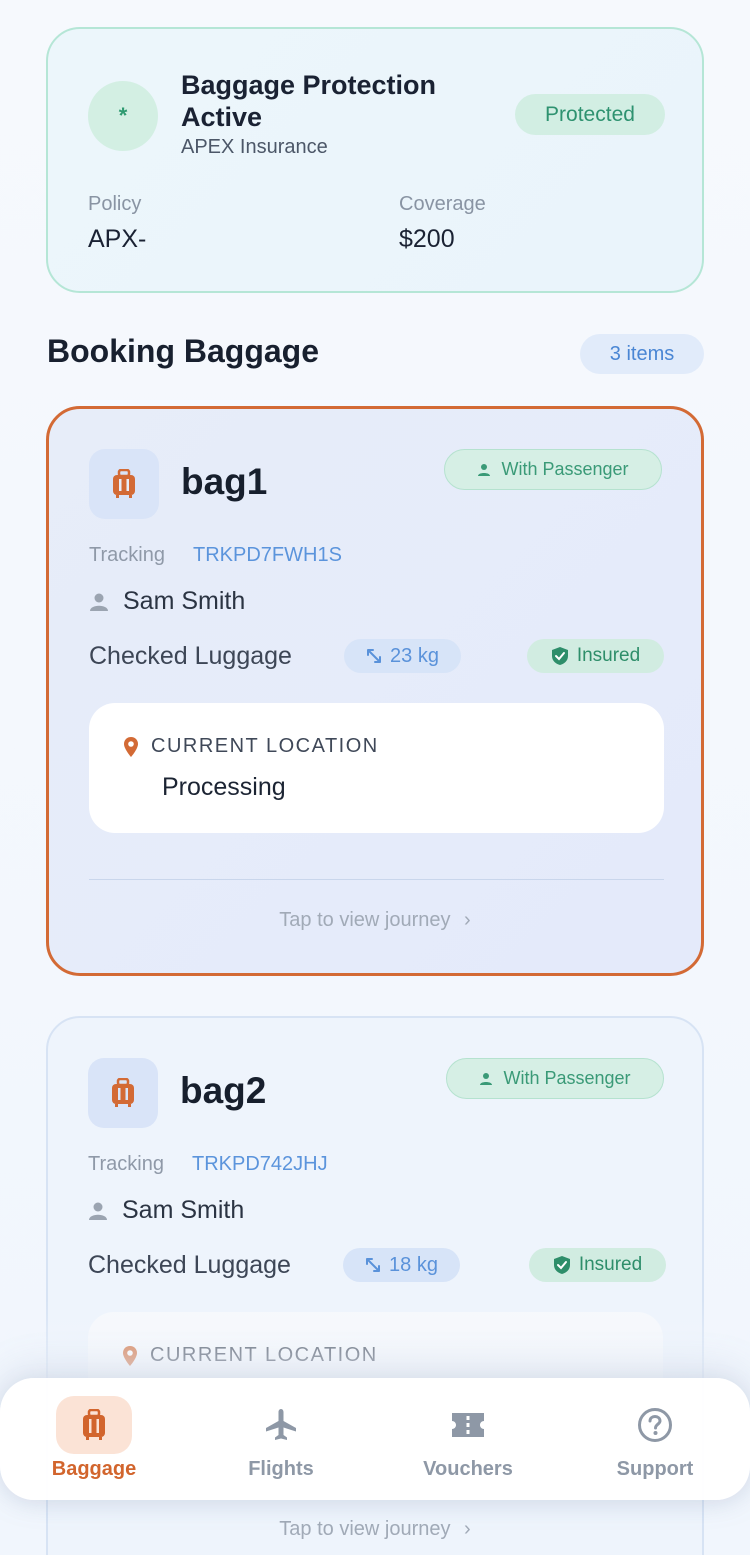 This screenshot has width=750, height=1555. I want to click on ticket-icon, so click(468, 1425).